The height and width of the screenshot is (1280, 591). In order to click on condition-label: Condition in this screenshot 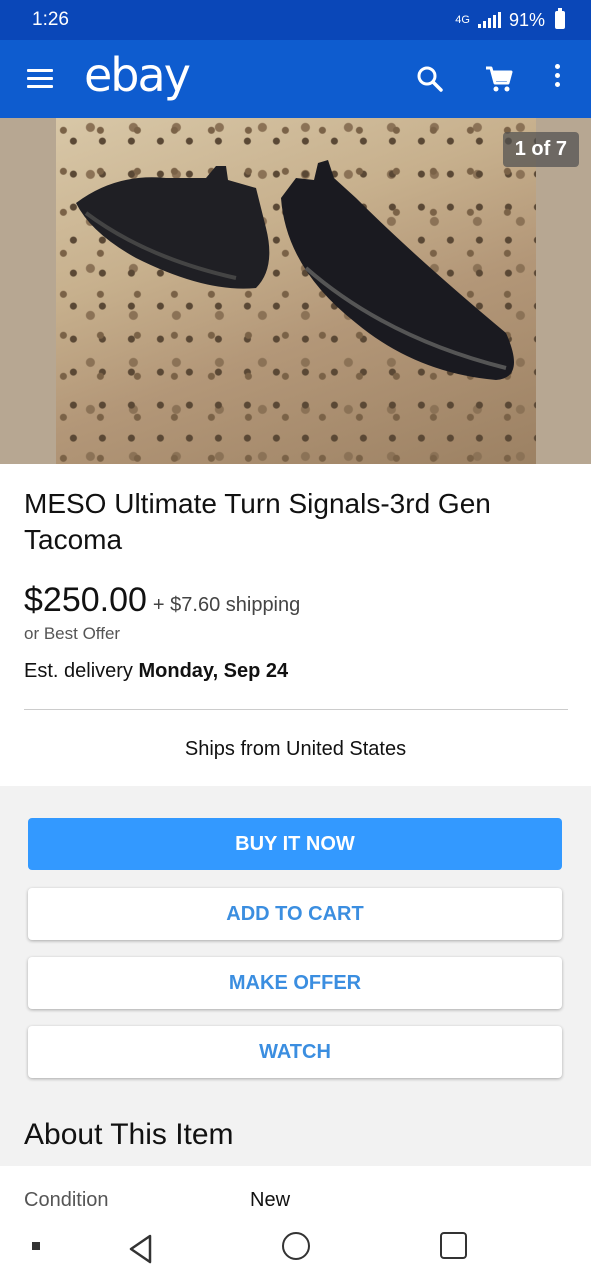, I will do `click(66, 1200)`.